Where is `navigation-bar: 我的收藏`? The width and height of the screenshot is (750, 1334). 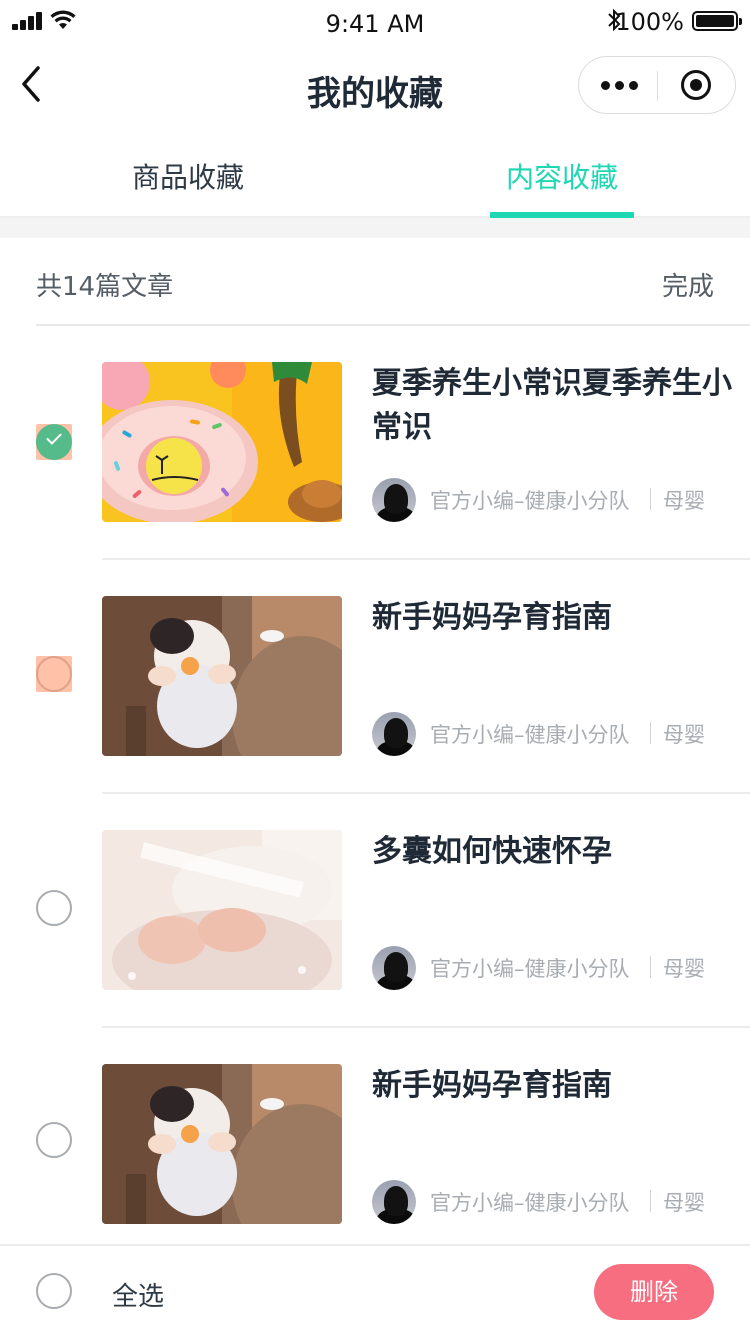 navigation-bar: 我的收藏 is located at coordinates (375, 88).